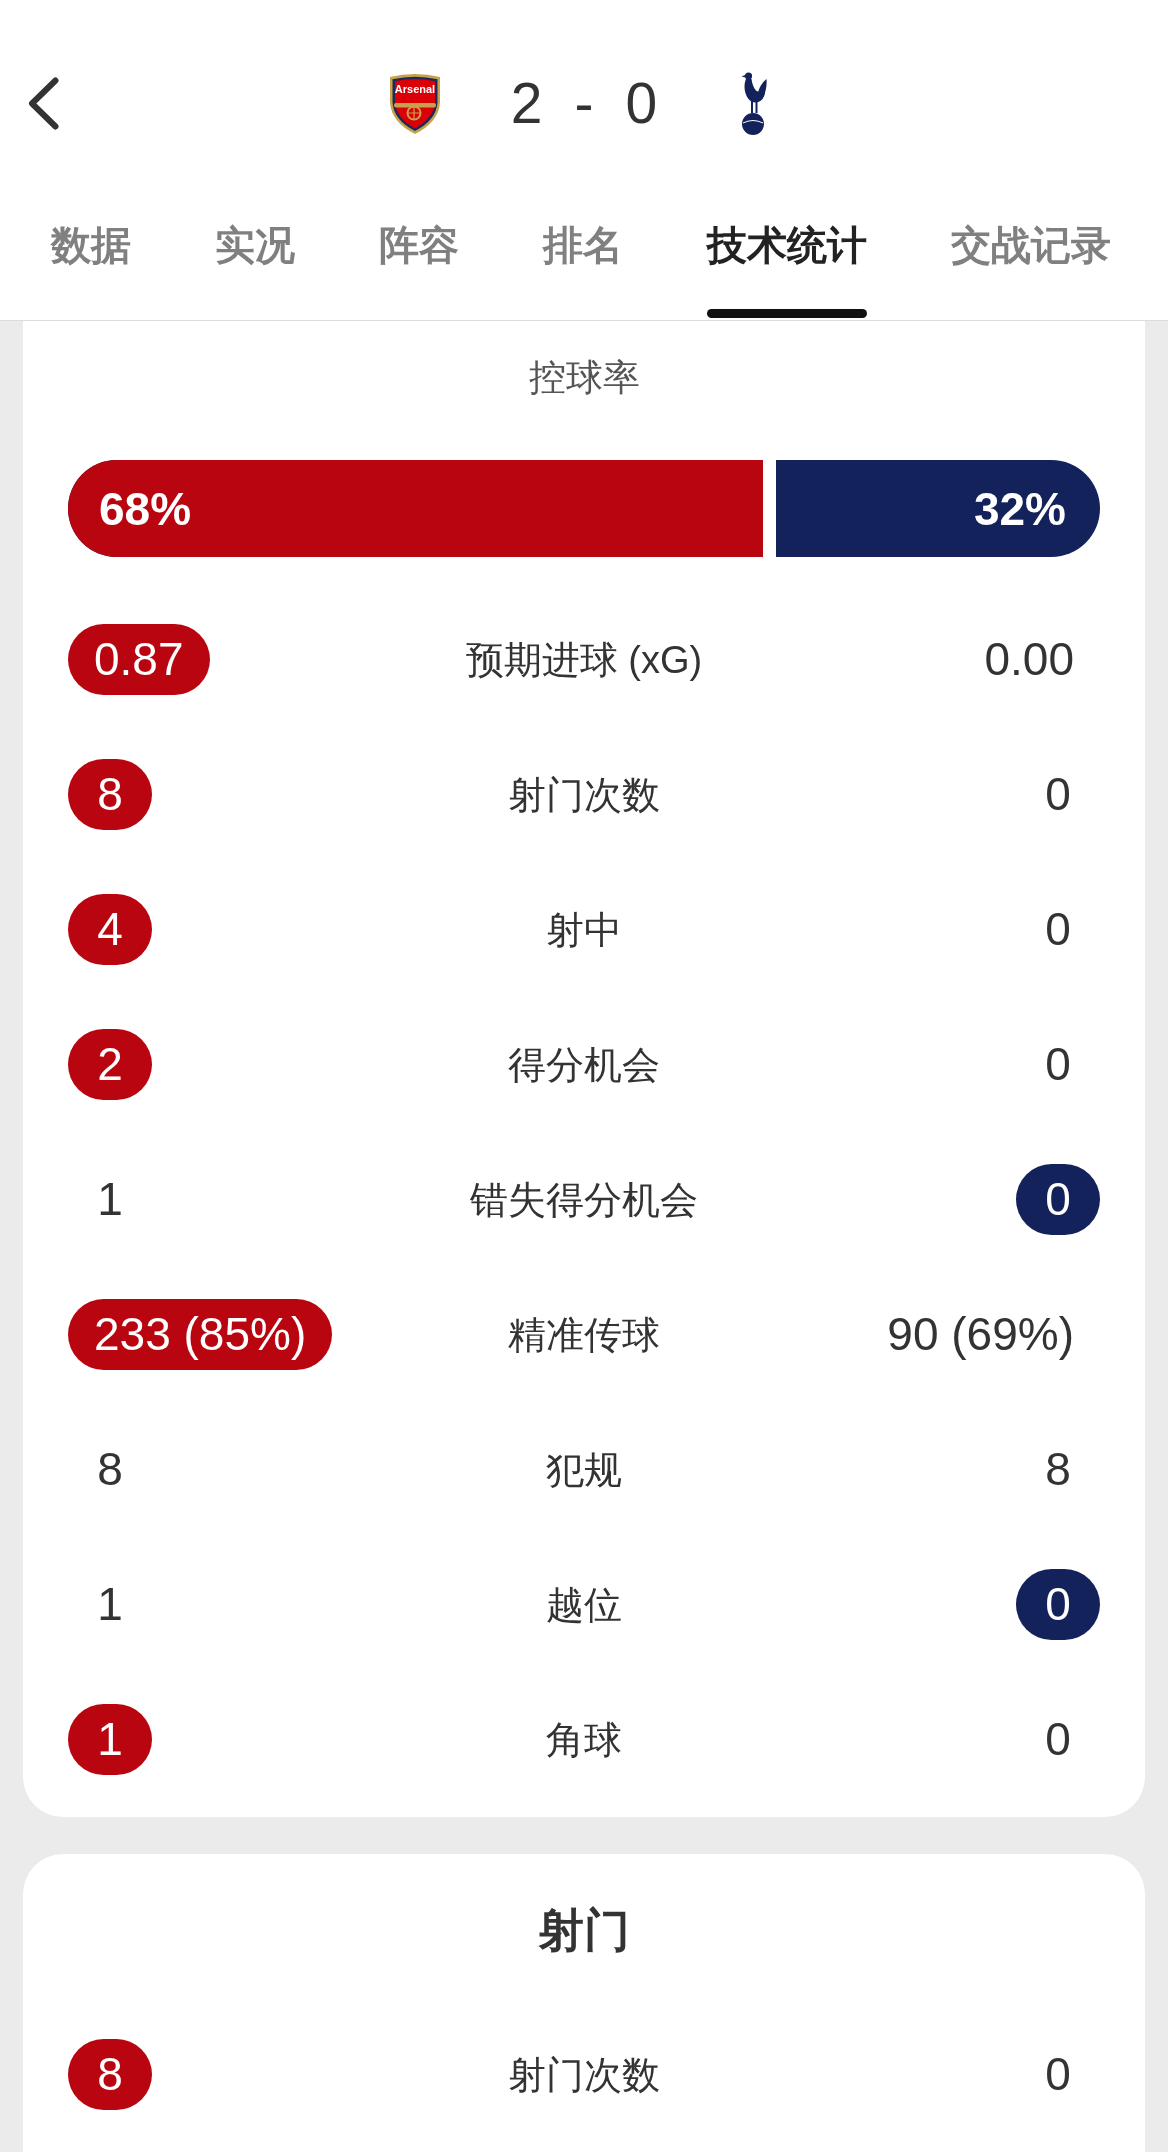 The height and width of the screenshot is (2152, 1168). Describe the element at coordinates (584, 1930) in the screenshot. I see `section-title: 射门` at that location.